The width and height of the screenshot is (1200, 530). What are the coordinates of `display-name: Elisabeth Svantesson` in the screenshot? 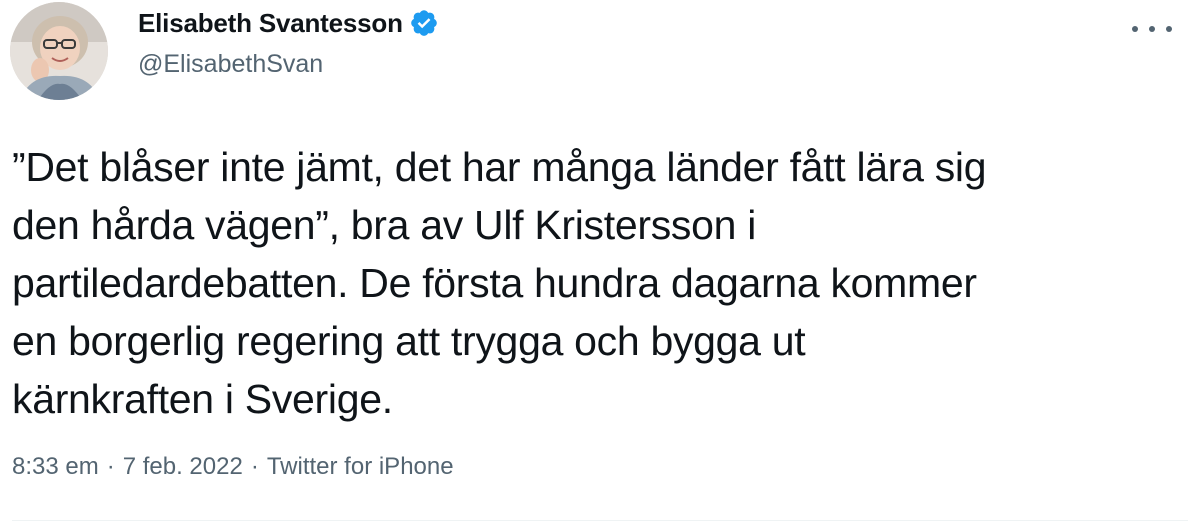 It's located at (270, 23).